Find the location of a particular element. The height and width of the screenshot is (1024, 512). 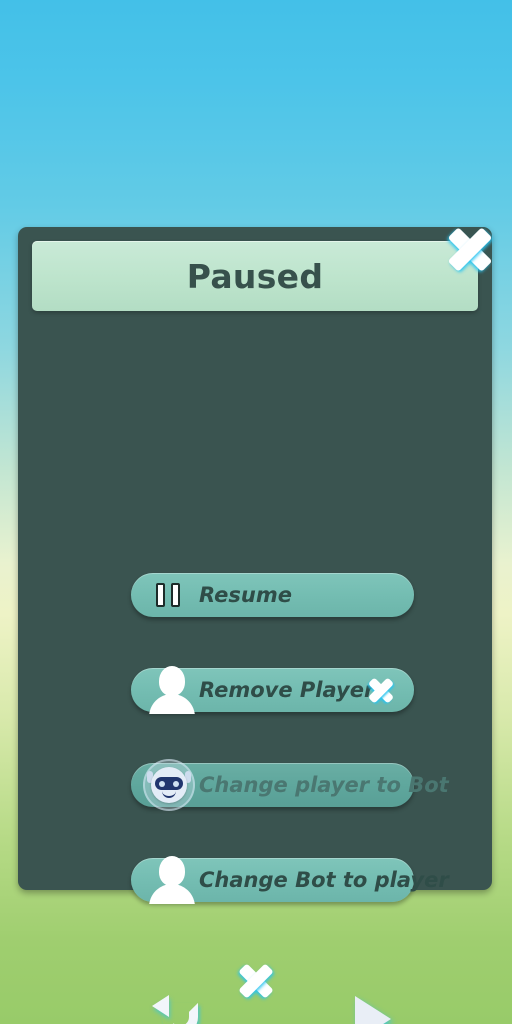

change-bot-to-player-button: Change Bot to player is located at coordinates (290, 880).